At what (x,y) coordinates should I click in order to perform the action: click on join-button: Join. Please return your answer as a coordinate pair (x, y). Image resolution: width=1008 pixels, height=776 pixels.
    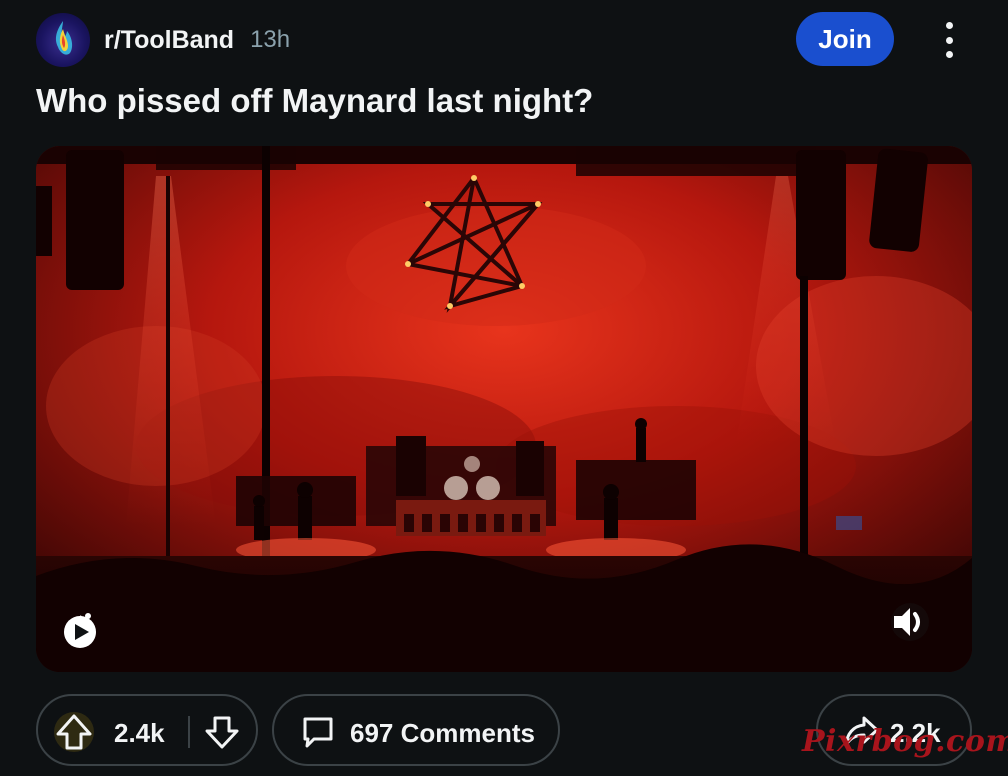
    Looking at the image, I should click on (845, 39).